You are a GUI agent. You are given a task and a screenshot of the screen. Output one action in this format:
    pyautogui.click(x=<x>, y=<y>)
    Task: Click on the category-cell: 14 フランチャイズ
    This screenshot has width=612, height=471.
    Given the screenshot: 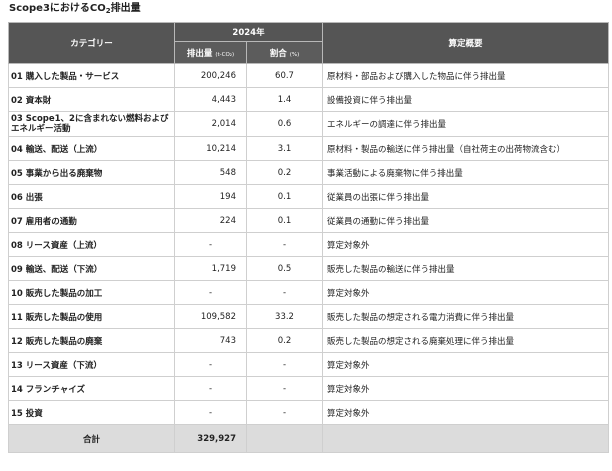 What is the action you would take?
    pyautogui.click(x=91, y=388)
    